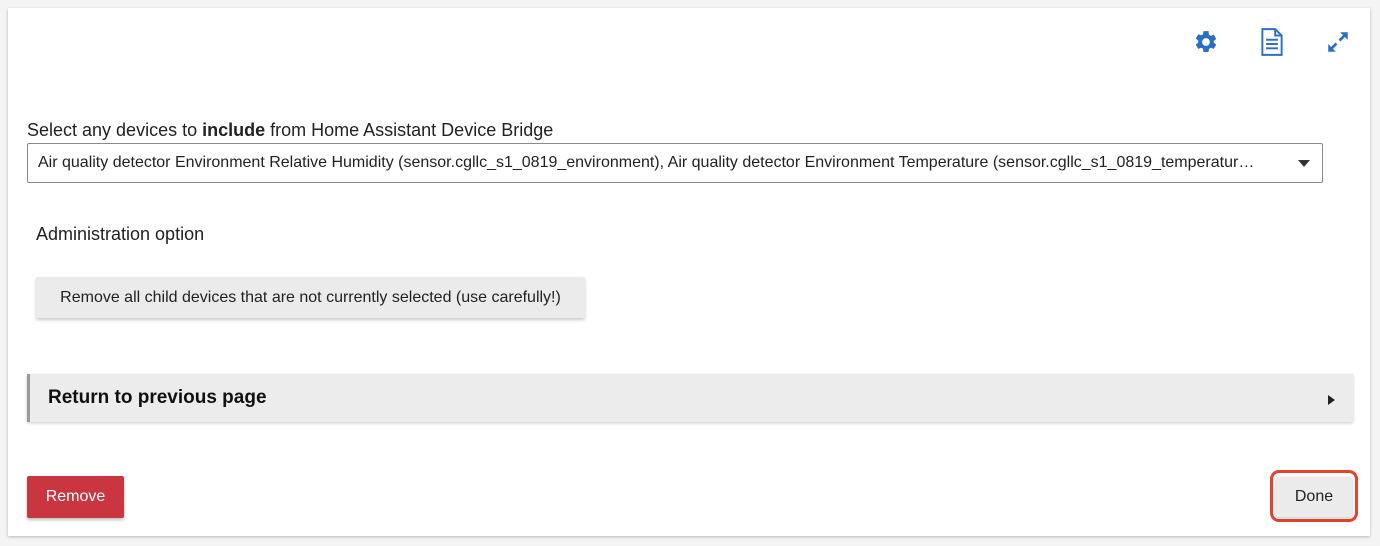  Describe the element at coordinates (120, 234) in the screenshot. I see `administration-heading: Administration option` at that location.